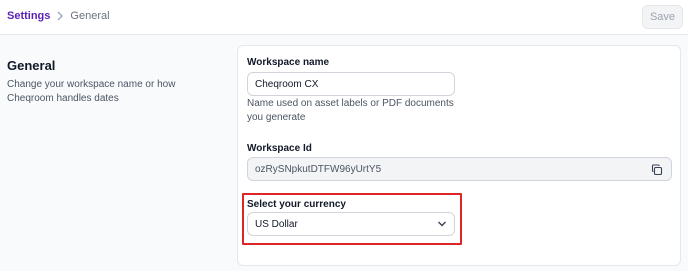  Describe the element at coordinates (318, 169) in the screenshot. I see `workspace-id-value: ozRySNpkutDTFW96yUrtY5` at that location.